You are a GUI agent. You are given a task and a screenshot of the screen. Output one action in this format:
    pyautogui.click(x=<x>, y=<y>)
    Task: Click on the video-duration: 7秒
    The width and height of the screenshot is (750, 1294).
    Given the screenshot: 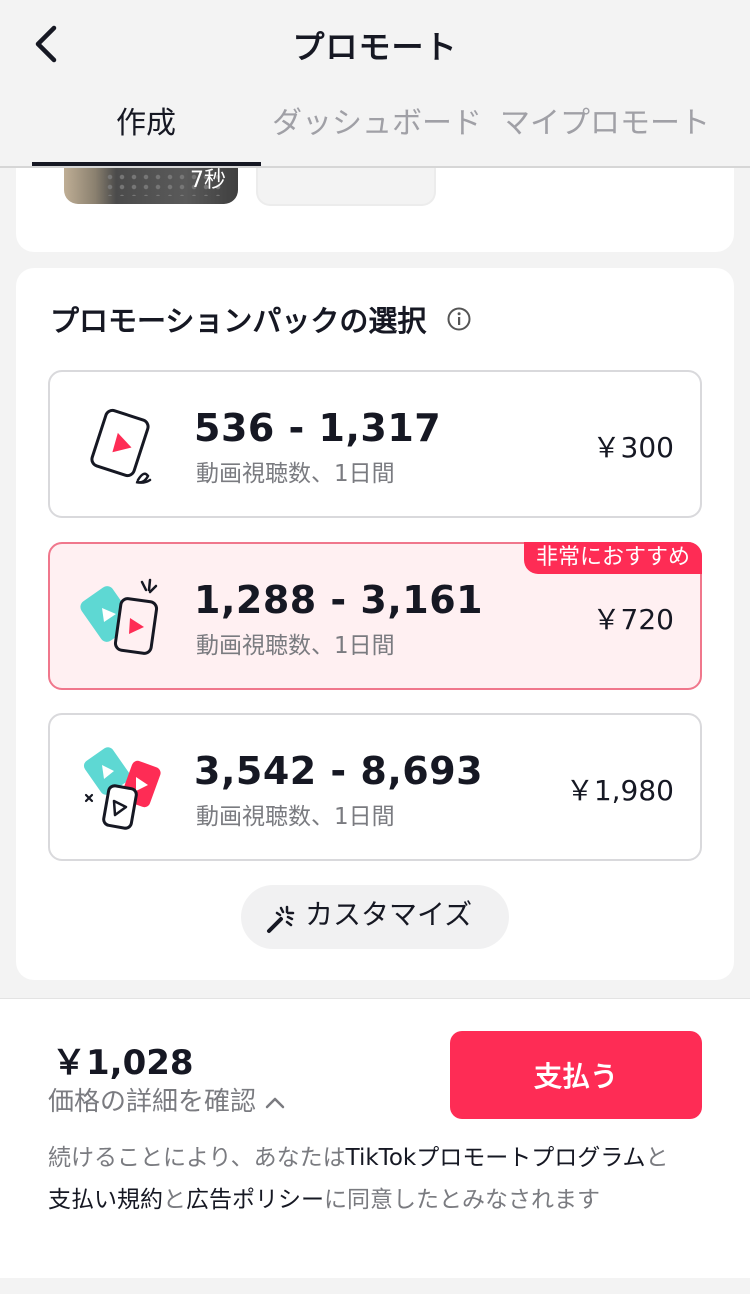 What is the action you would take?
    pyautogui.click(x=208, y=180)
    